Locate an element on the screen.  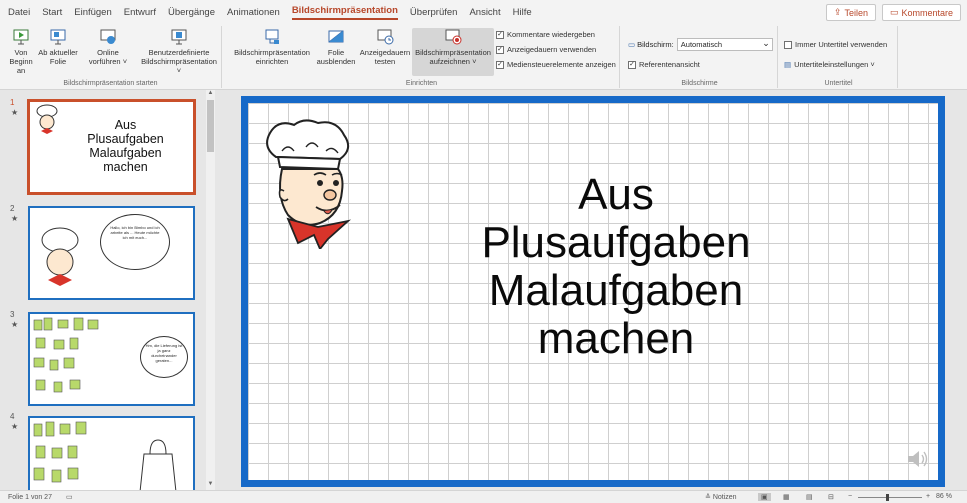
scrollbar-thumb is located at coordinates (210, 126).